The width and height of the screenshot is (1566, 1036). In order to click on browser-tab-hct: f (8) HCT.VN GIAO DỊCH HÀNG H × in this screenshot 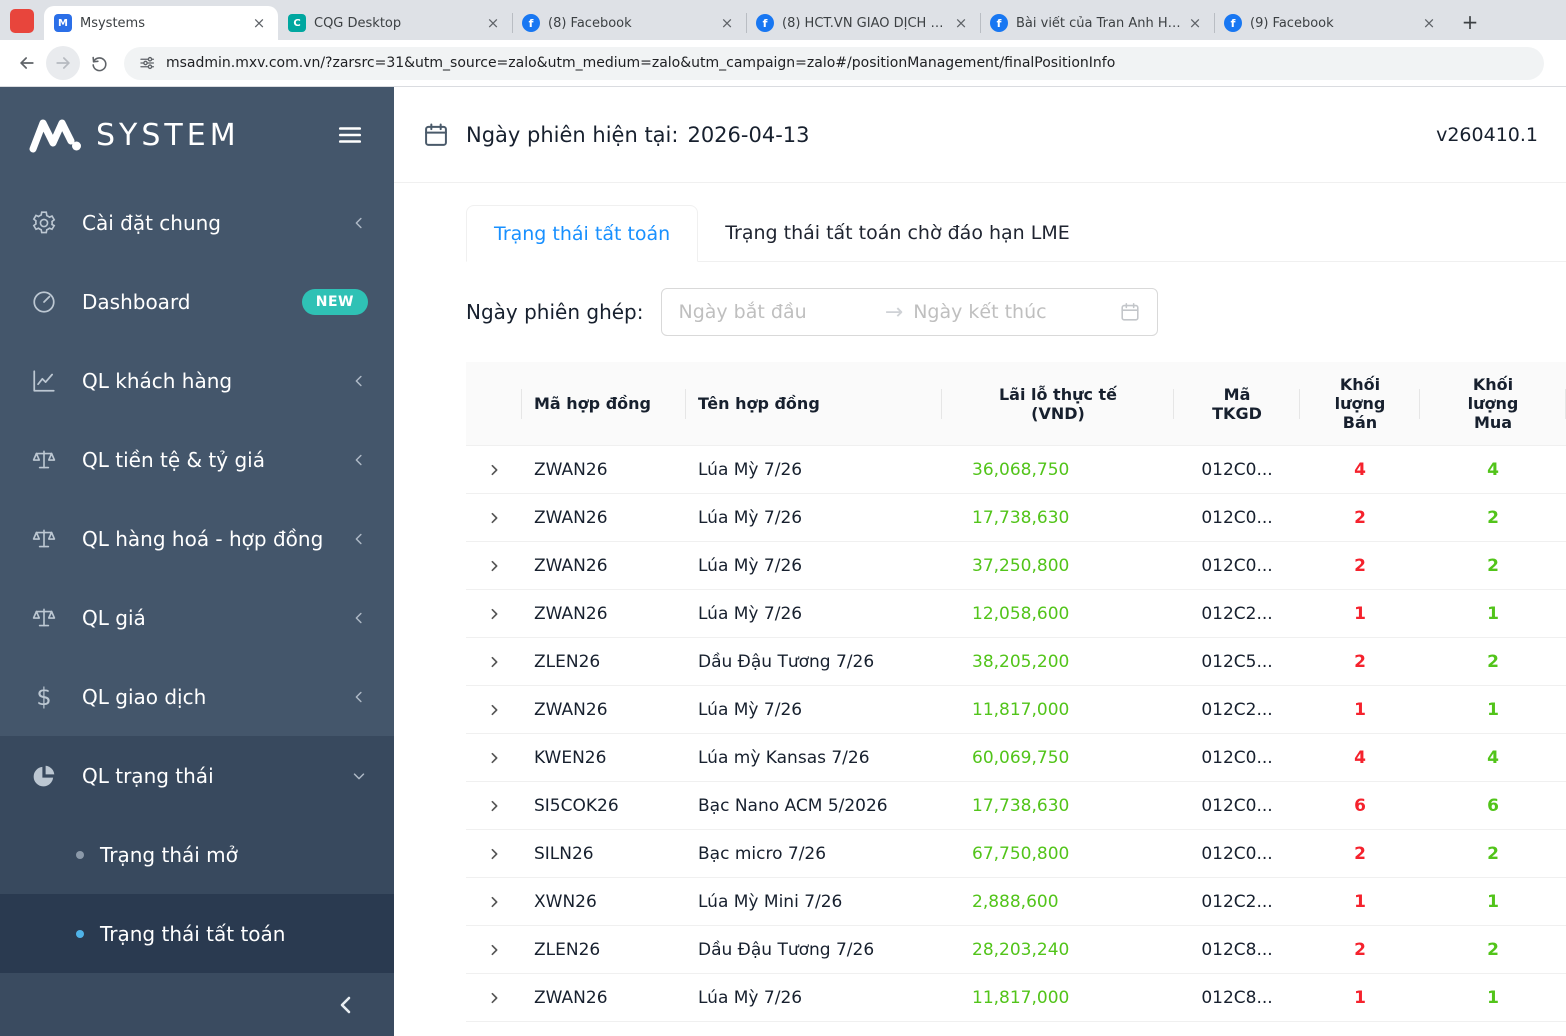, I will do `click(863, 23)`.